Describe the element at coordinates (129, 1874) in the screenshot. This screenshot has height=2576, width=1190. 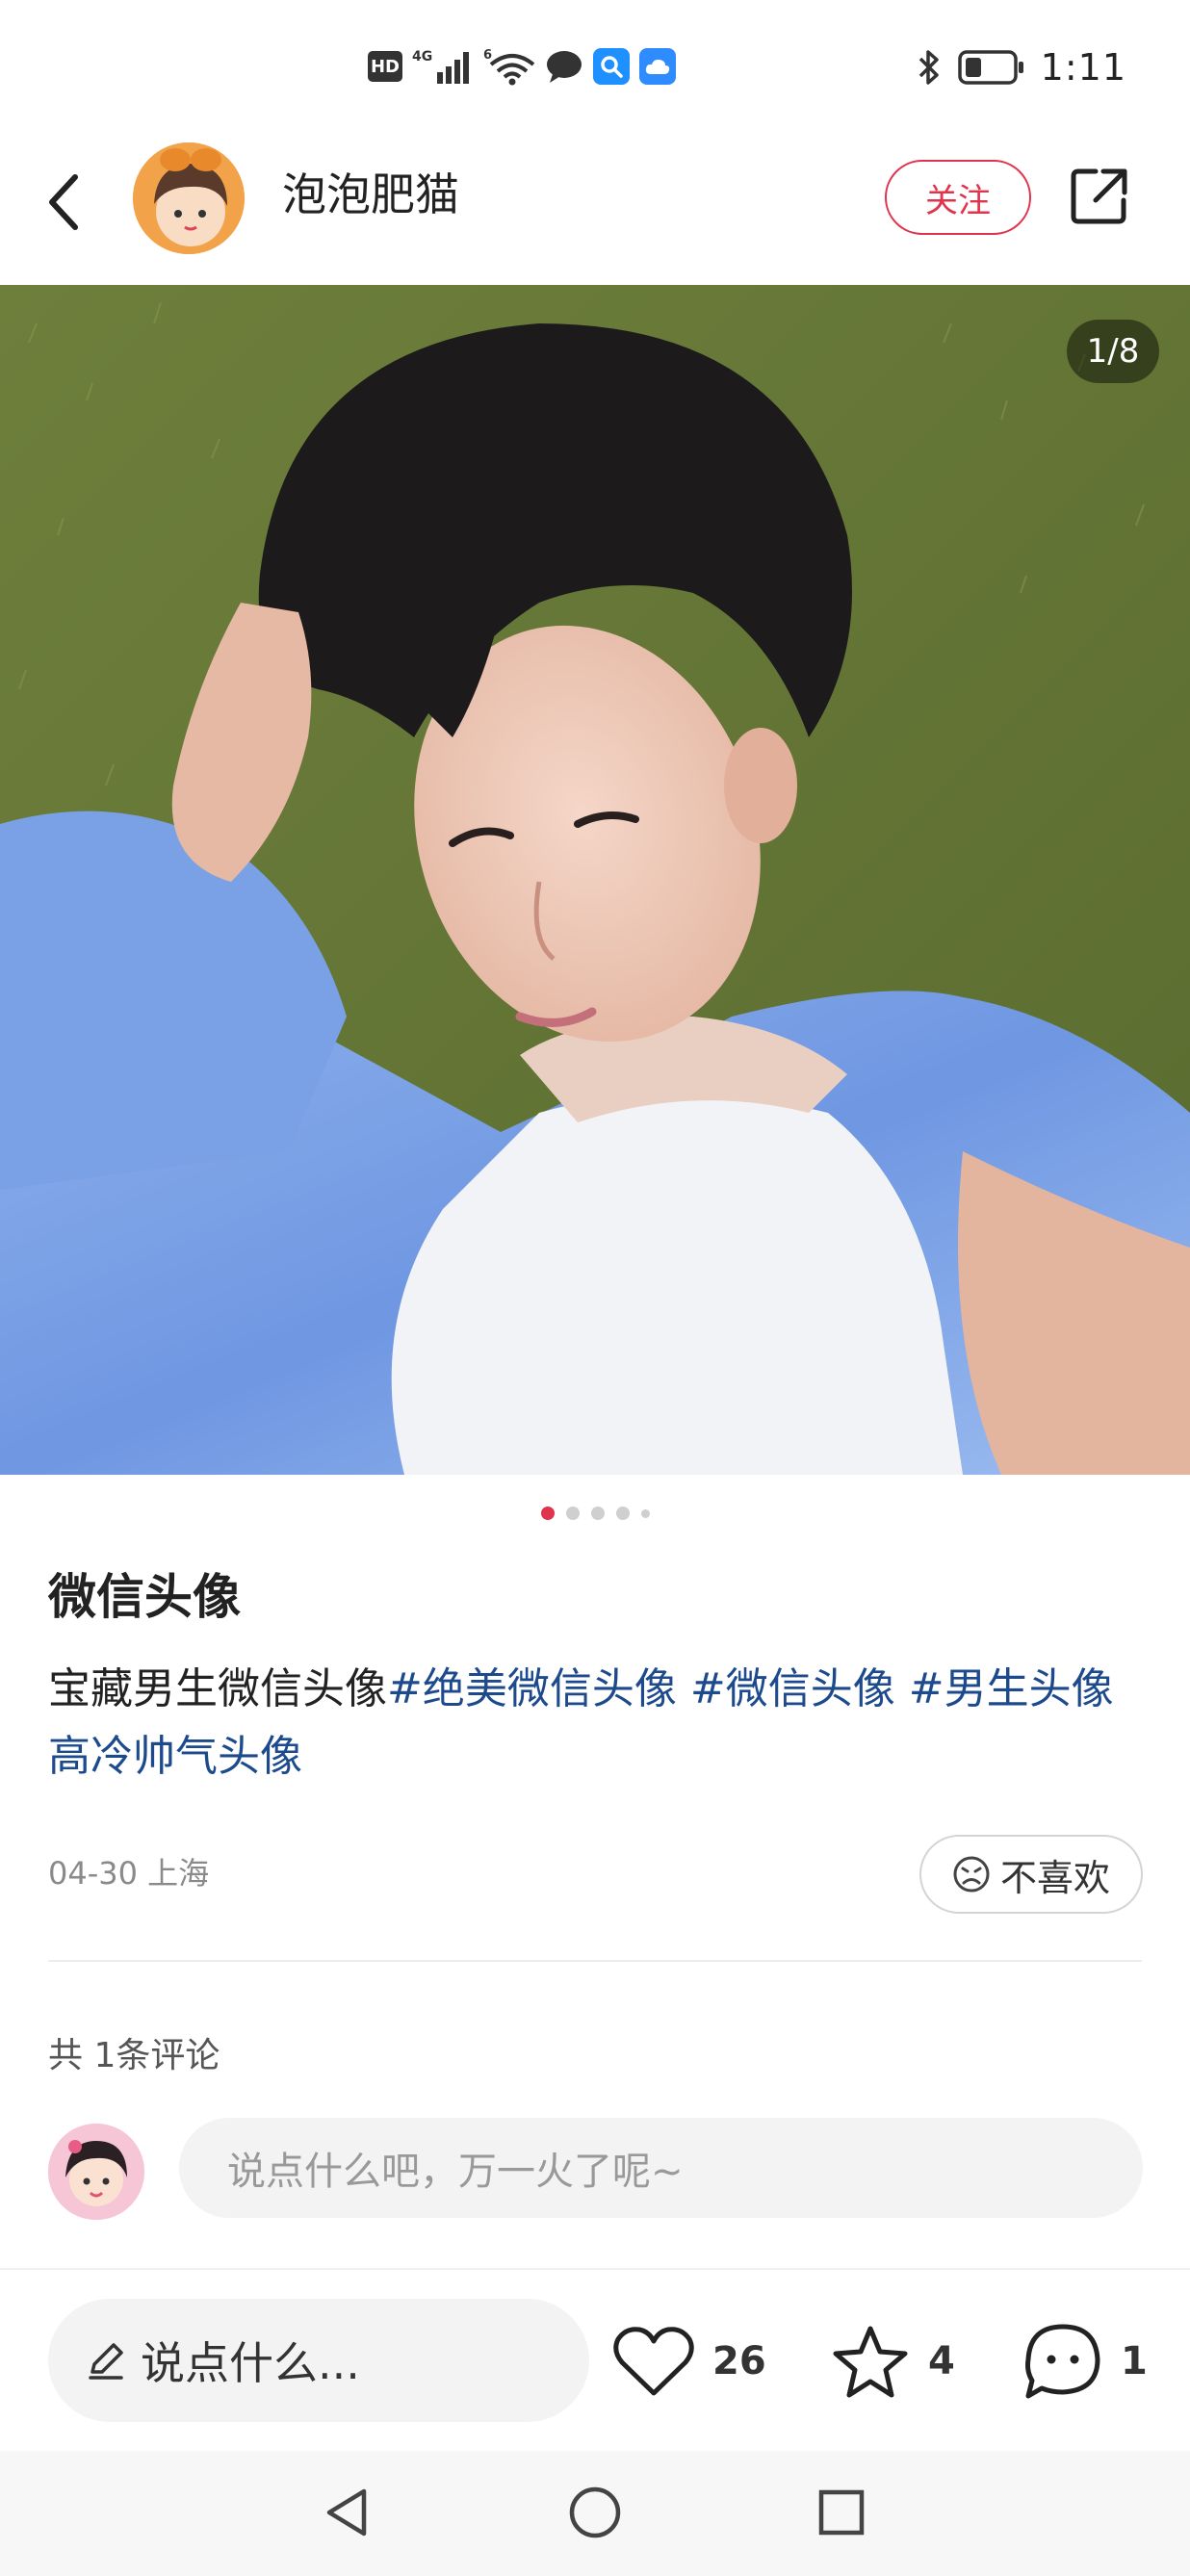
I see `post-date-location: 04-30 上海` at that location.